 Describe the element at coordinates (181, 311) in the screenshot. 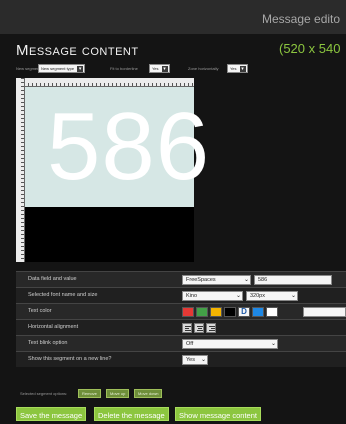

I see `row-text-color: Text color D` at that location.